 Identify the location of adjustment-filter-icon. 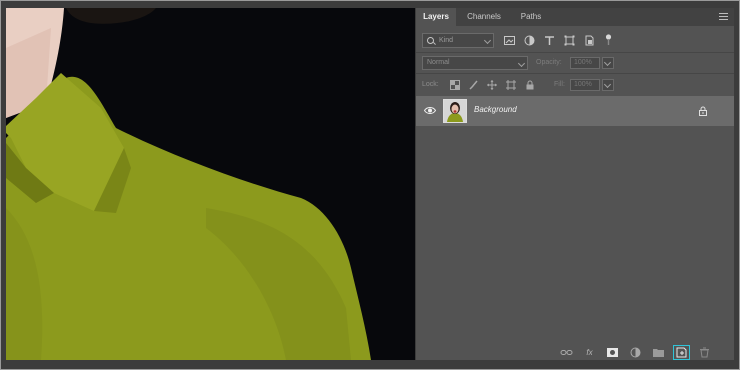
(529, 40).